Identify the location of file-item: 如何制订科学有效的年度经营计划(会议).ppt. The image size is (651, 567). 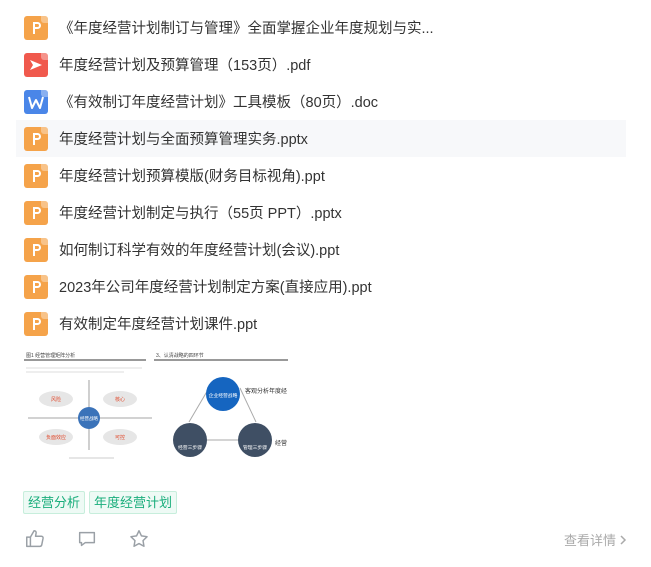
(321, 249).